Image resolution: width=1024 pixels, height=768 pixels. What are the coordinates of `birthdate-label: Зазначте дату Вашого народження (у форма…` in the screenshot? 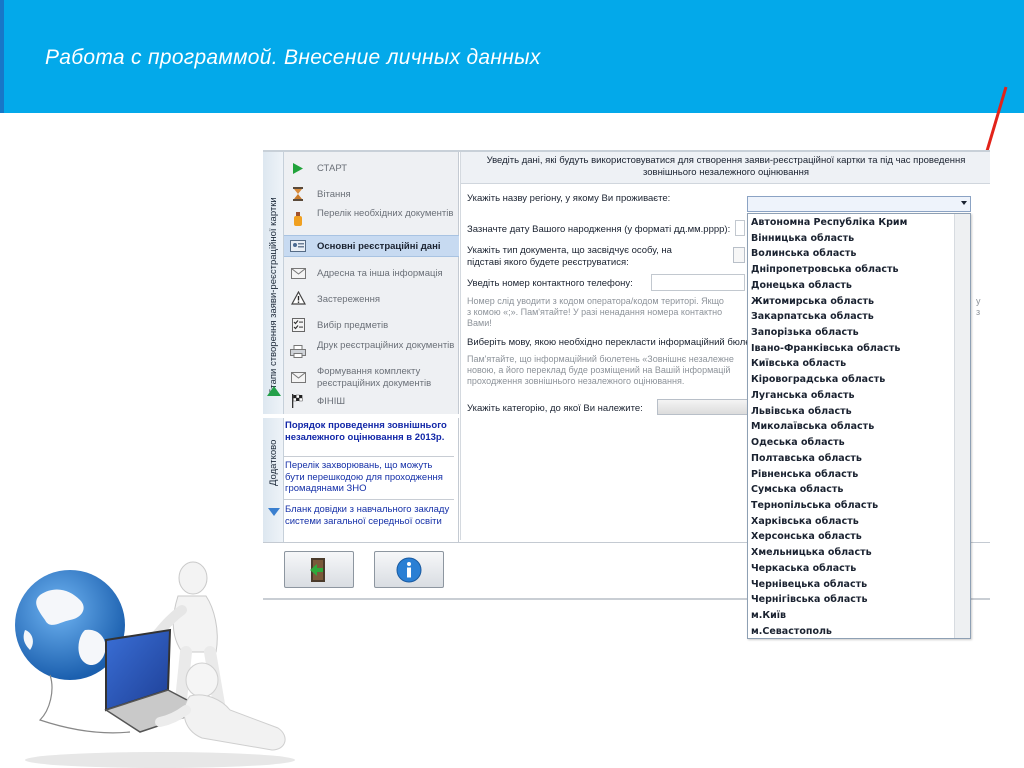 It's located at (599, 229).